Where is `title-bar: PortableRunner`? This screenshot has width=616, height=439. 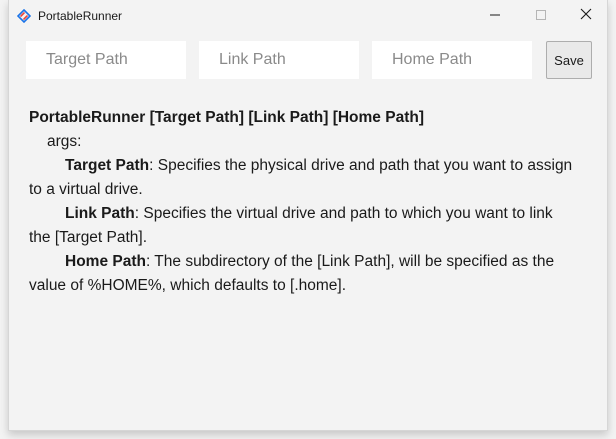 title-bar: PortableRunner is located at coordinates (308, 16).